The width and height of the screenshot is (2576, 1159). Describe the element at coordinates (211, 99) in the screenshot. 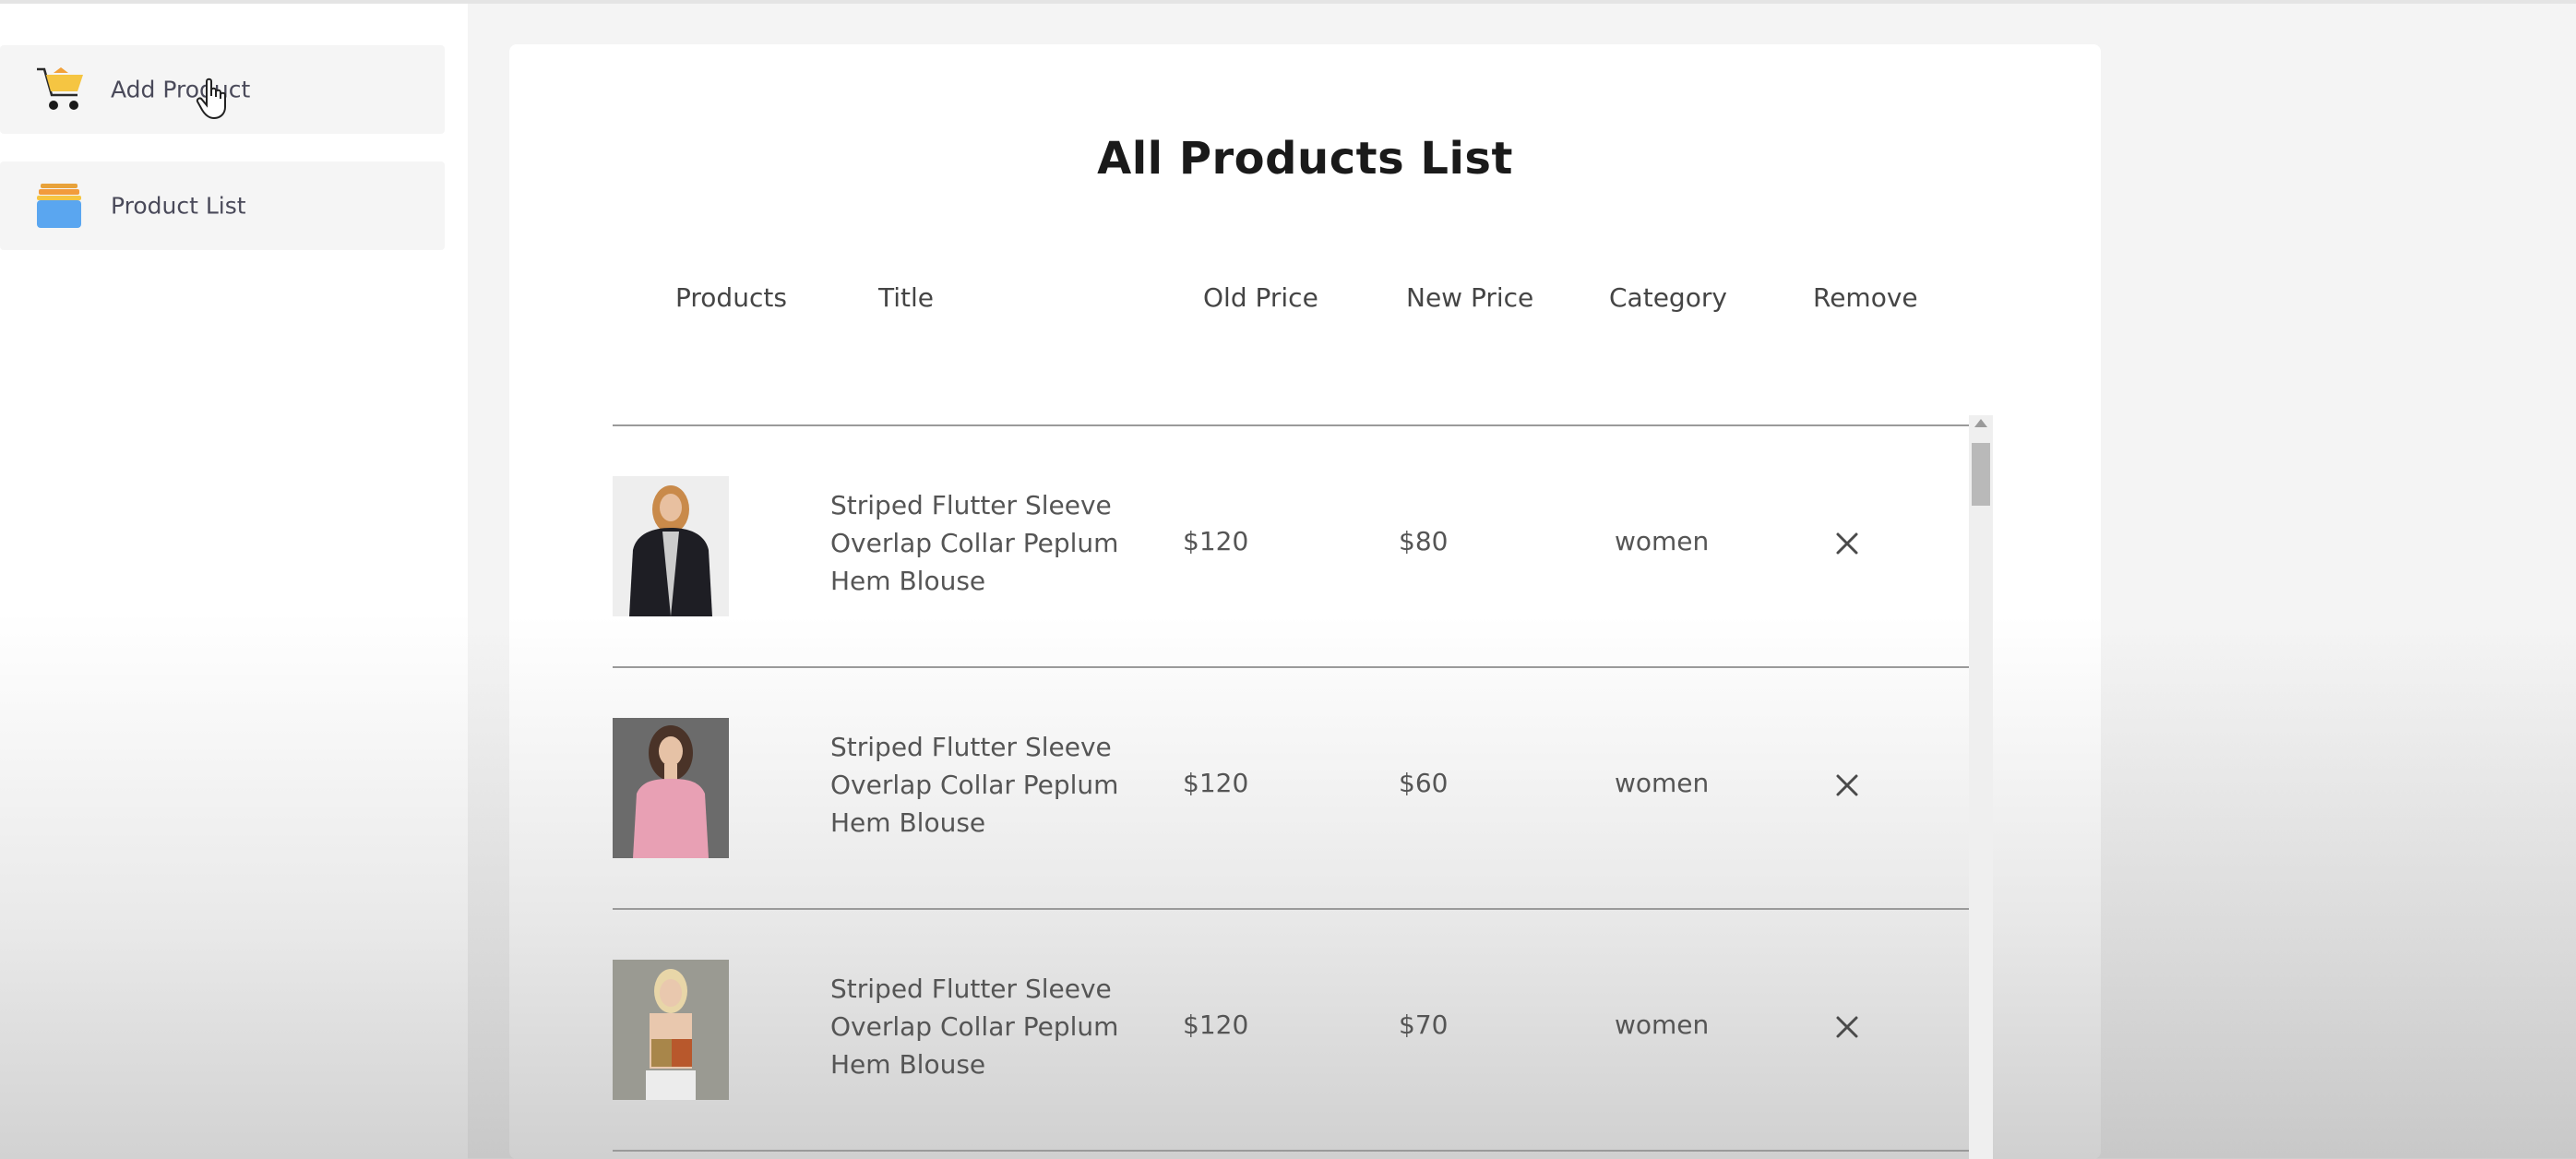

I see `hand-cursor-icon` at that location.